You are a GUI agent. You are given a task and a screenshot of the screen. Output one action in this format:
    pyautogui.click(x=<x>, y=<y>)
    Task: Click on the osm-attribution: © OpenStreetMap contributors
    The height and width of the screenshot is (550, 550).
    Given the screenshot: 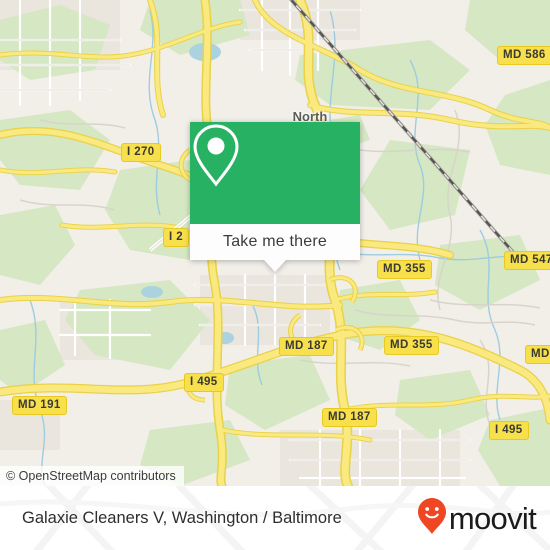 What is the action you would take?
    pyautogui.click(x=92, y=476)
    